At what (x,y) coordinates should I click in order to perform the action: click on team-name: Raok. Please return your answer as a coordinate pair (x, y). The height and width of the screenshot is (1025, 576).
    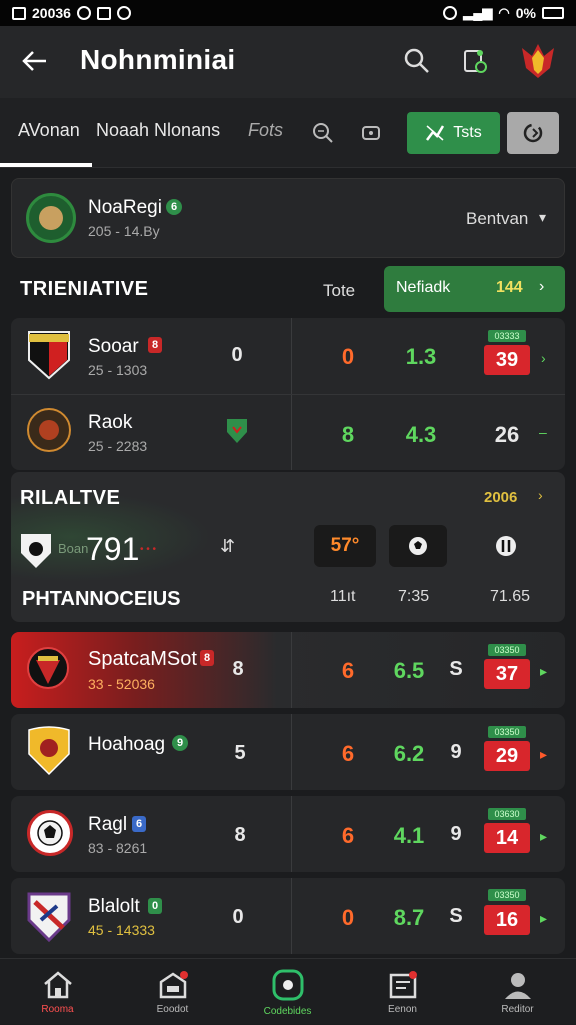
    Looking at the image, I should click on (110, 422).